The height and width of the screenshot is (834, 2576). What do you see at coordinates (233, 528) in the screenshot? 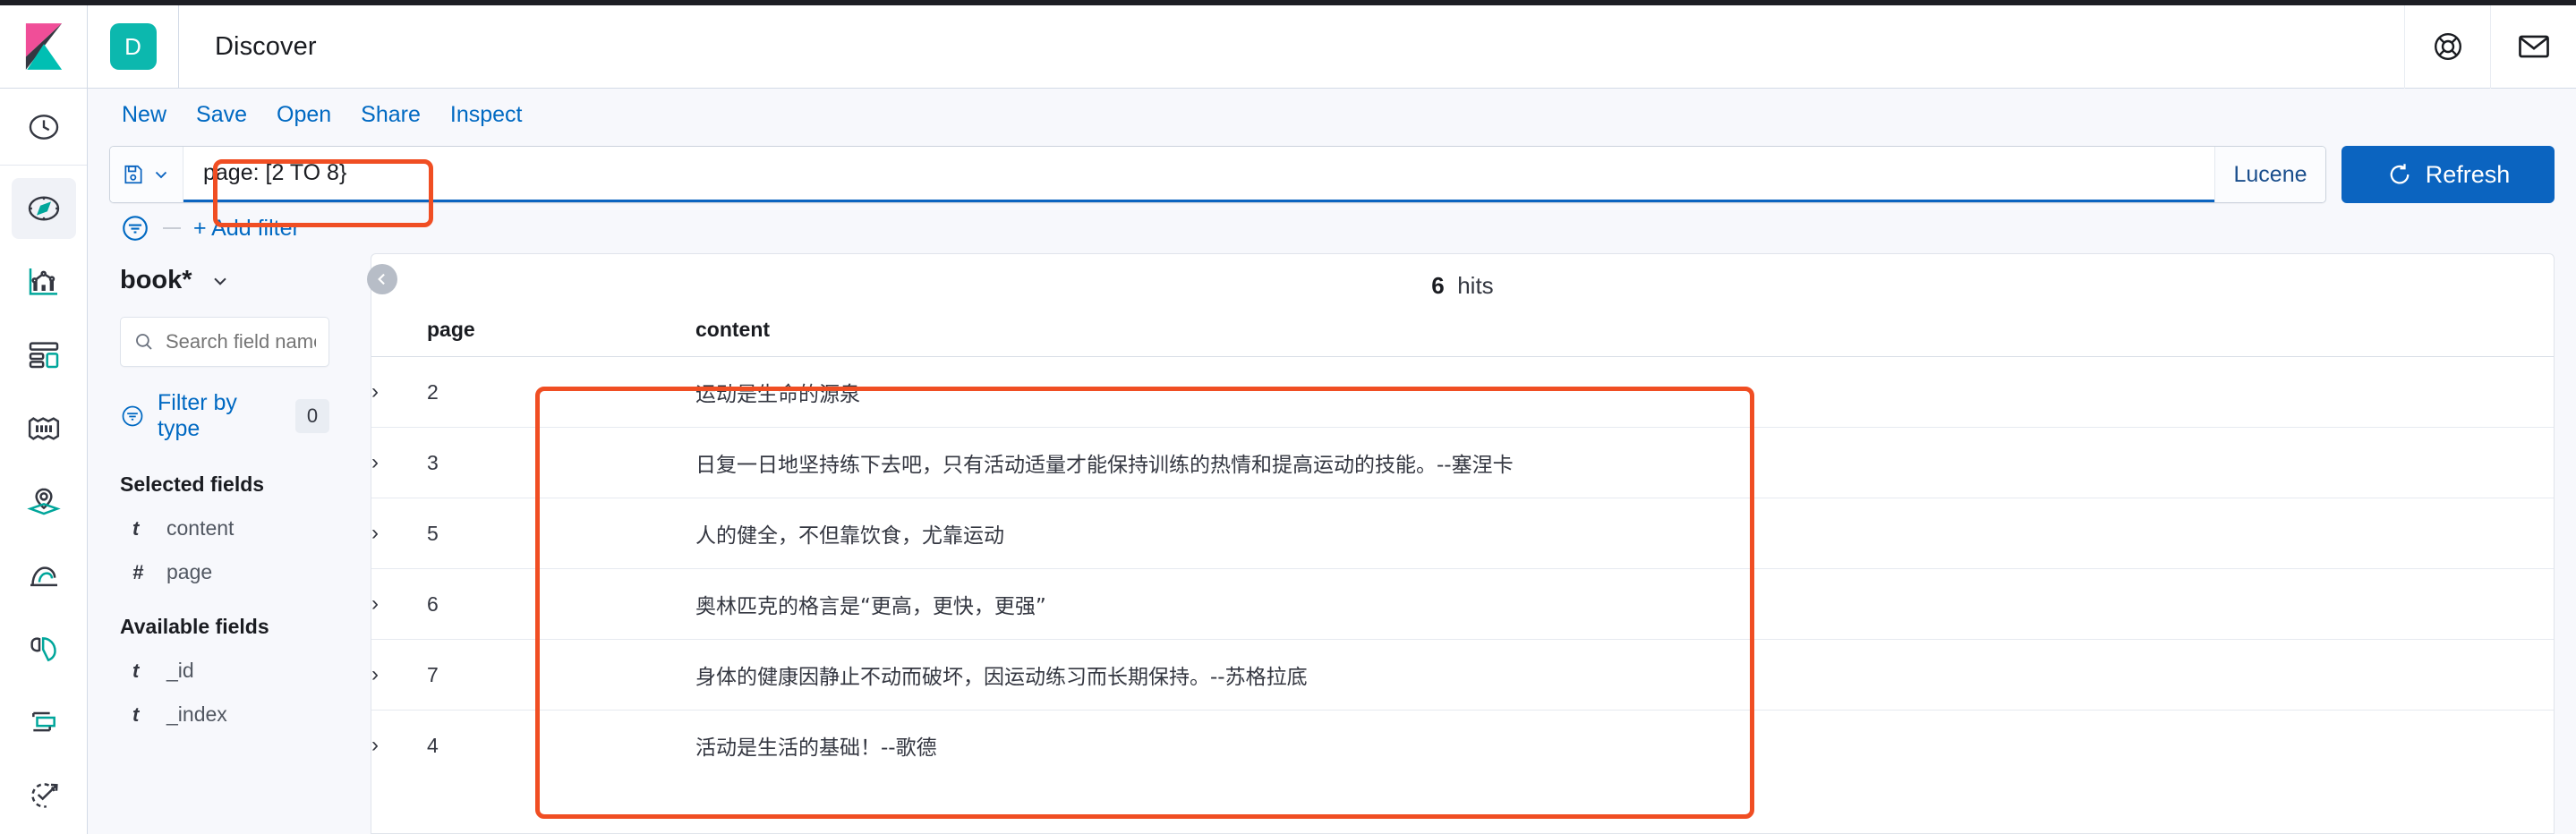
I see `field-item-content: t content` at bounding box center [233, 528].